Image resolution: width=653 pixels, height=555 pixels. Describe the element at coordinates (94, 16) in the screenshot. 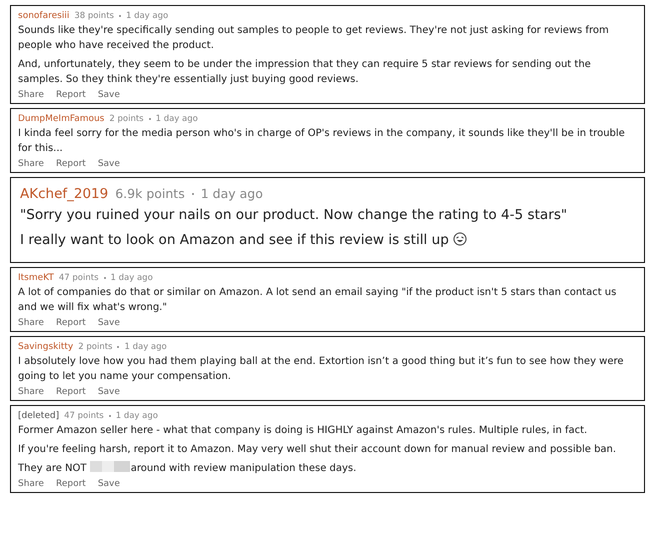

I see `comment-points: 38 points` at that location.